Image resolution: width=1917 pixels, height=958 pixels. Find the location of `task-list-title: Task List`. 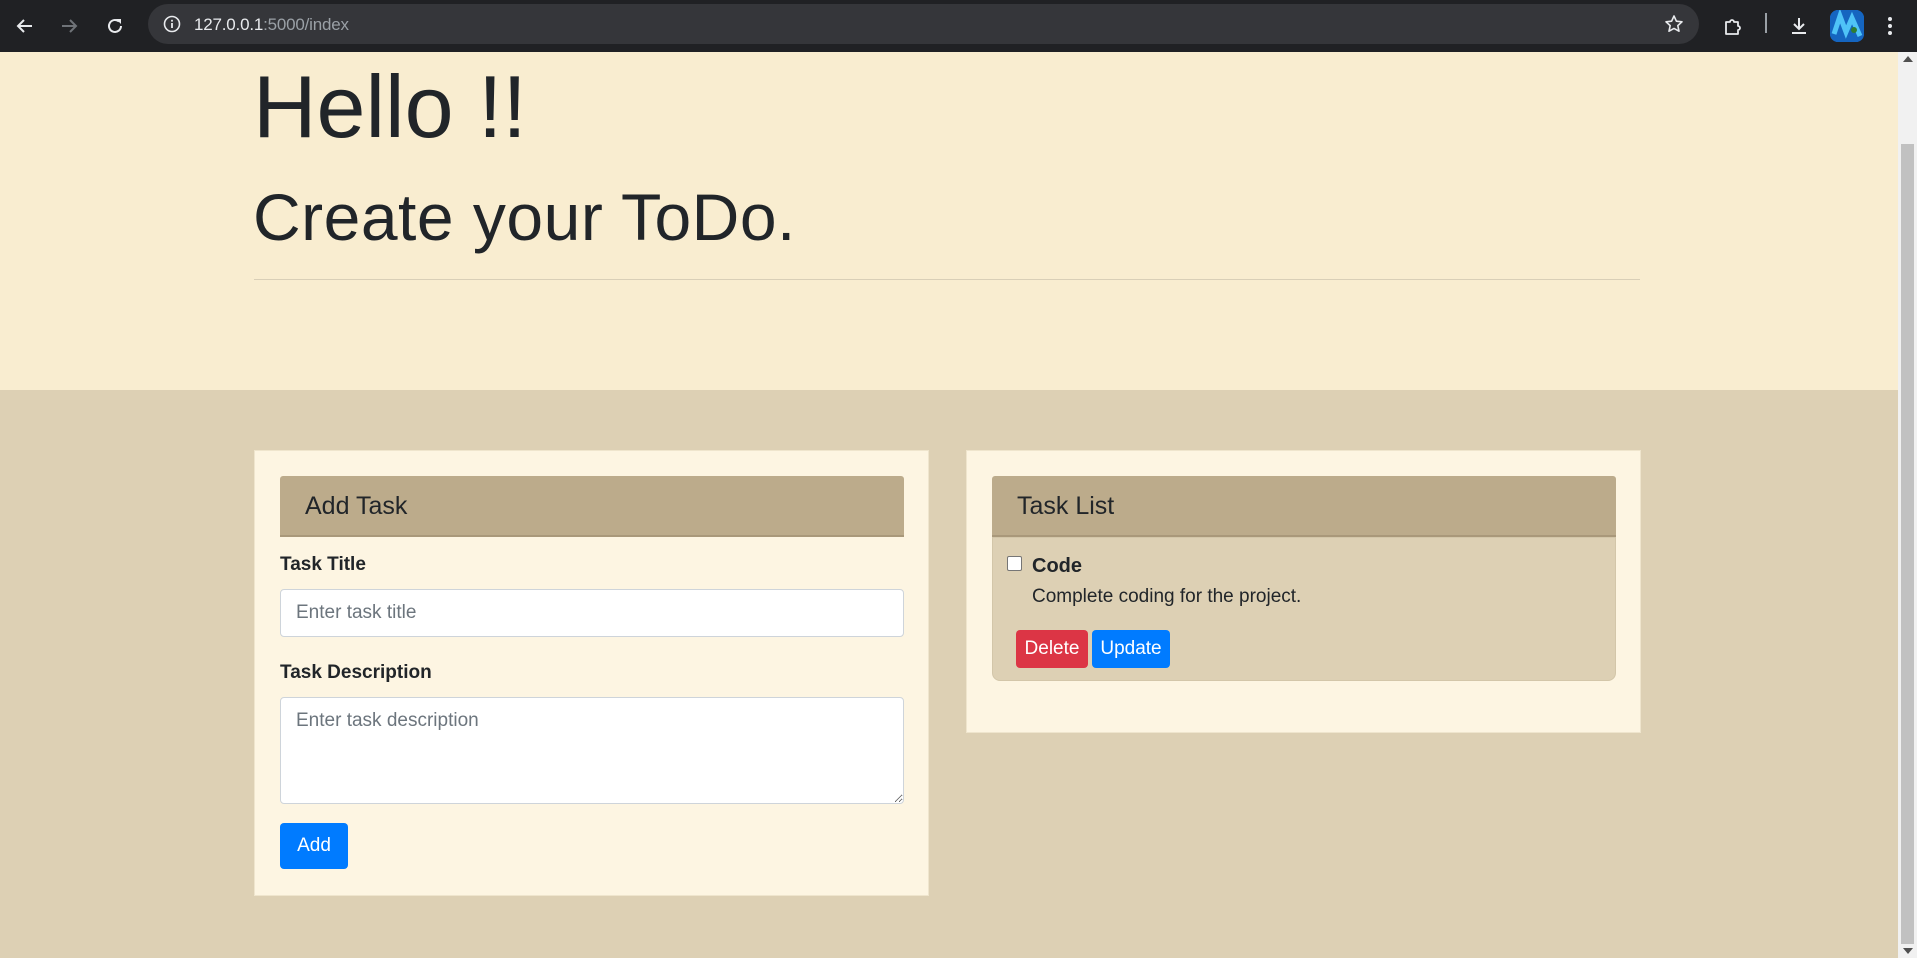

task-list-title: Task List is located at coordinates (1066, 506).